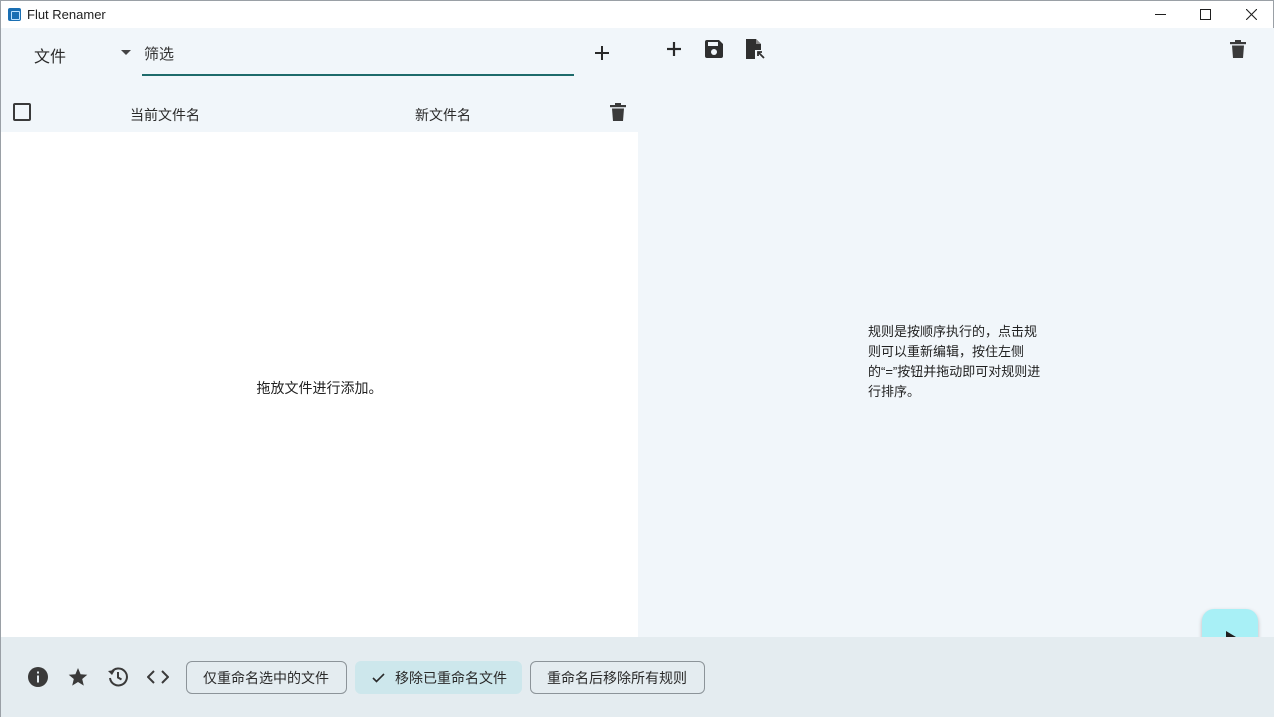  Describe the element at coordinates (66, 14) in the screenshot. I see `window-title: Flut Renamer` at that location.